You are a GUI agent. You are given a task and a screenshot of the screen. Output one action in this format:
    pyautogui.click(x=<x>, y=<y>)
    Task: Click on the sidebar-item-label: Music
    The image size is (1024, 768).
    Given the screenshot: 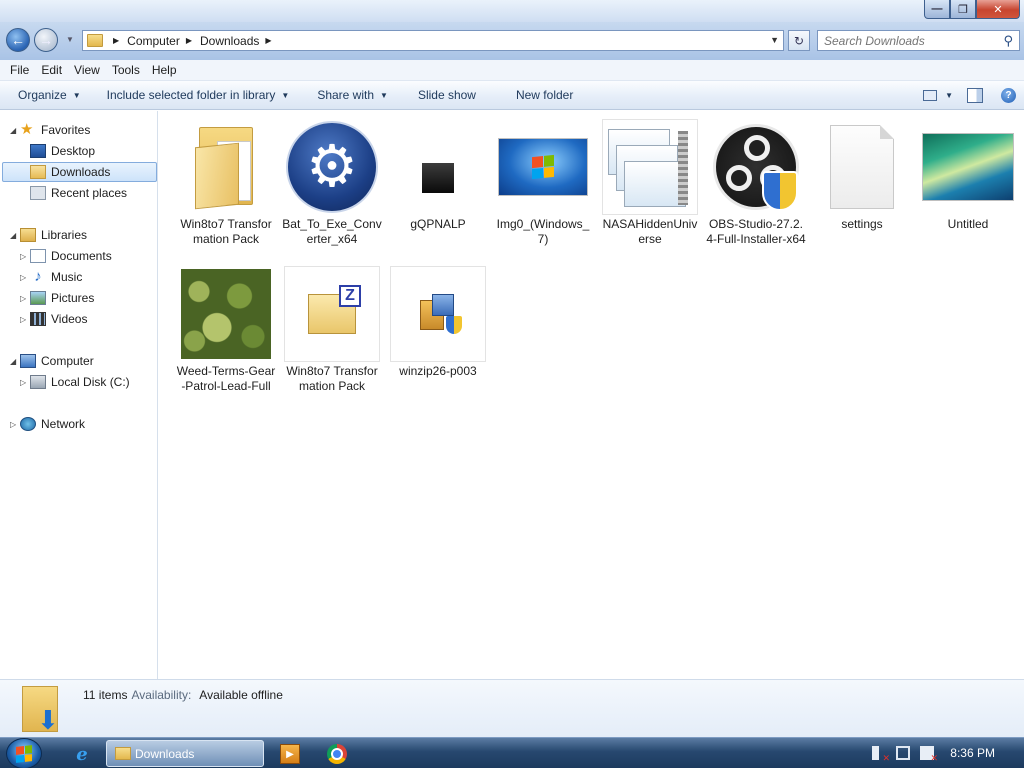 What is the action you would take?
    pyautogui.click(x=67, y=277)
    